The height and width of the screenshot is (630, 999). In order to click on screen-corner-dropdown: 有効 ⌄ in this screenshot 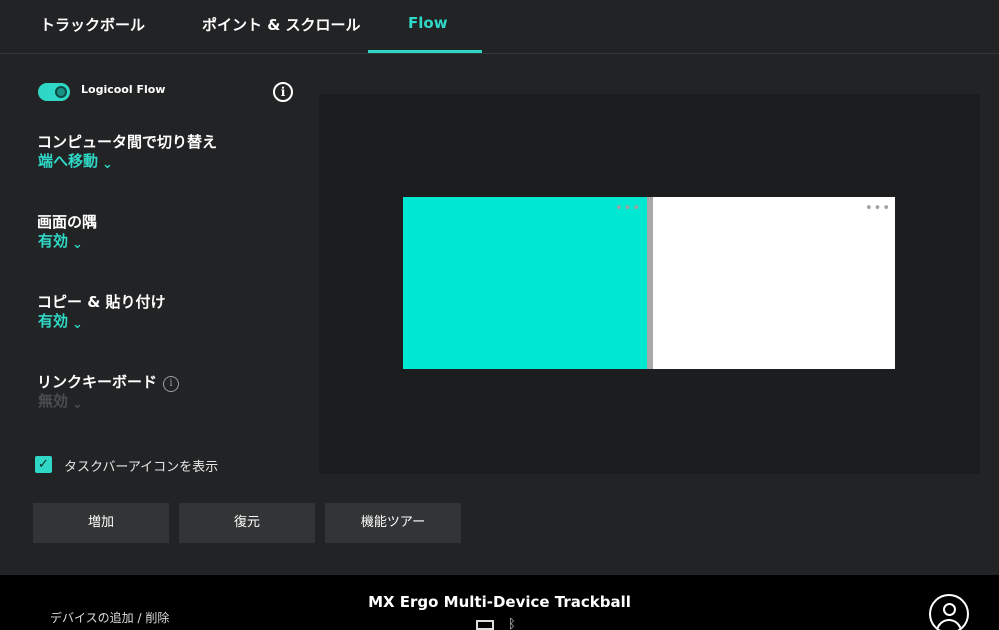, I will do `click(60, 241)`.